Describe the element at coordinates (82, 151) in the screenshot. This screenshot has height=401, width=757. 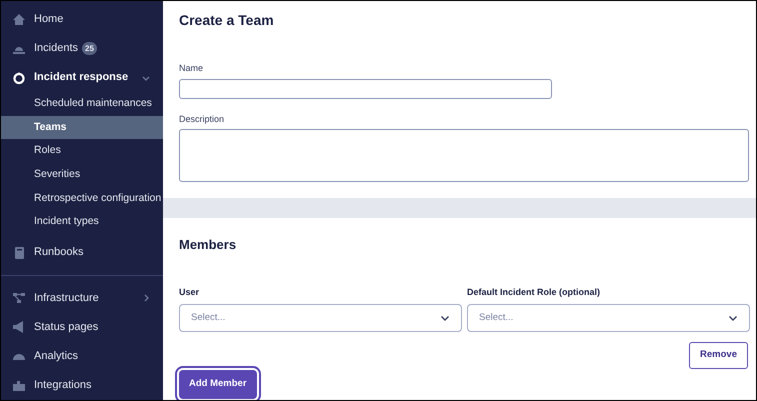
I see `nav-subitem: Roles` at that location.